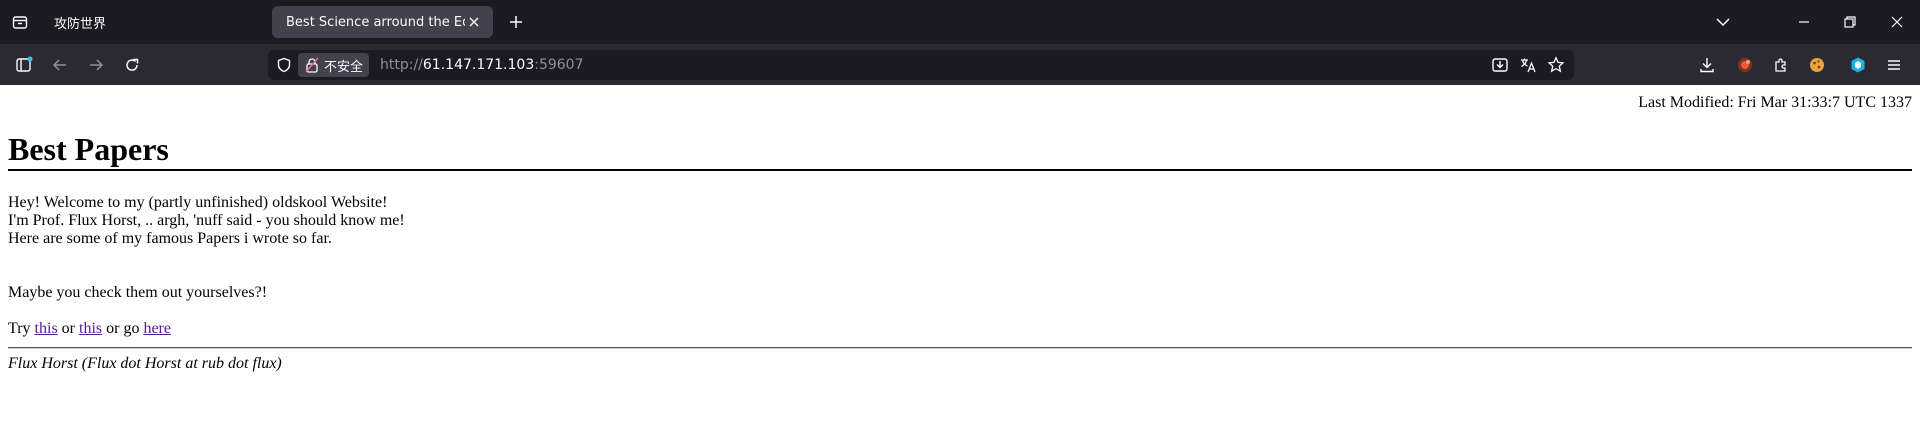 Image resolution: width=1920 pixels, height=424 pixels. Describe the element at coordinates (21, 328) in the screenshot. I see `try-prefix: Try` at that location.